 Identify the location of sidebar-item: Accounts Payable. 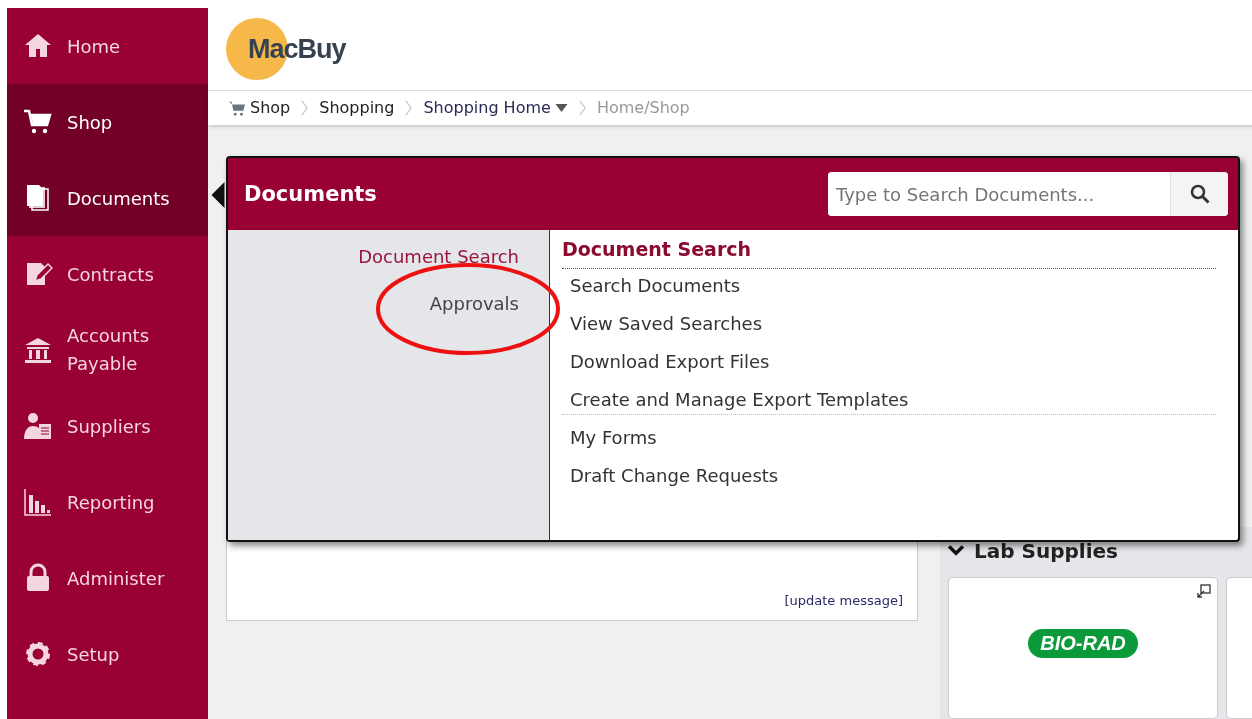
(107, 350).